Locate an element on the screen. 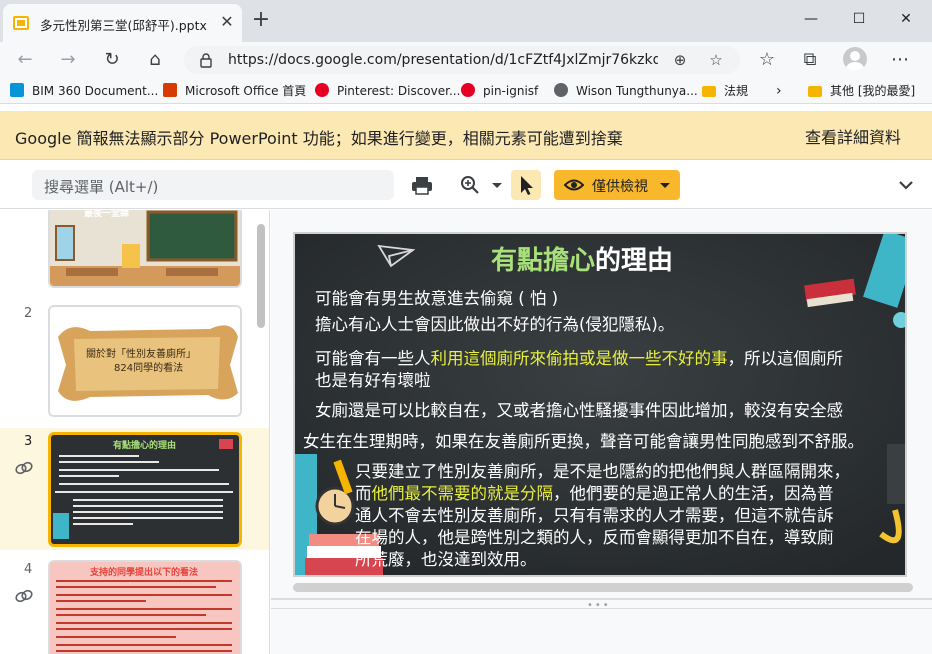  speaker-notes-area is located at coordinates (601, 608).